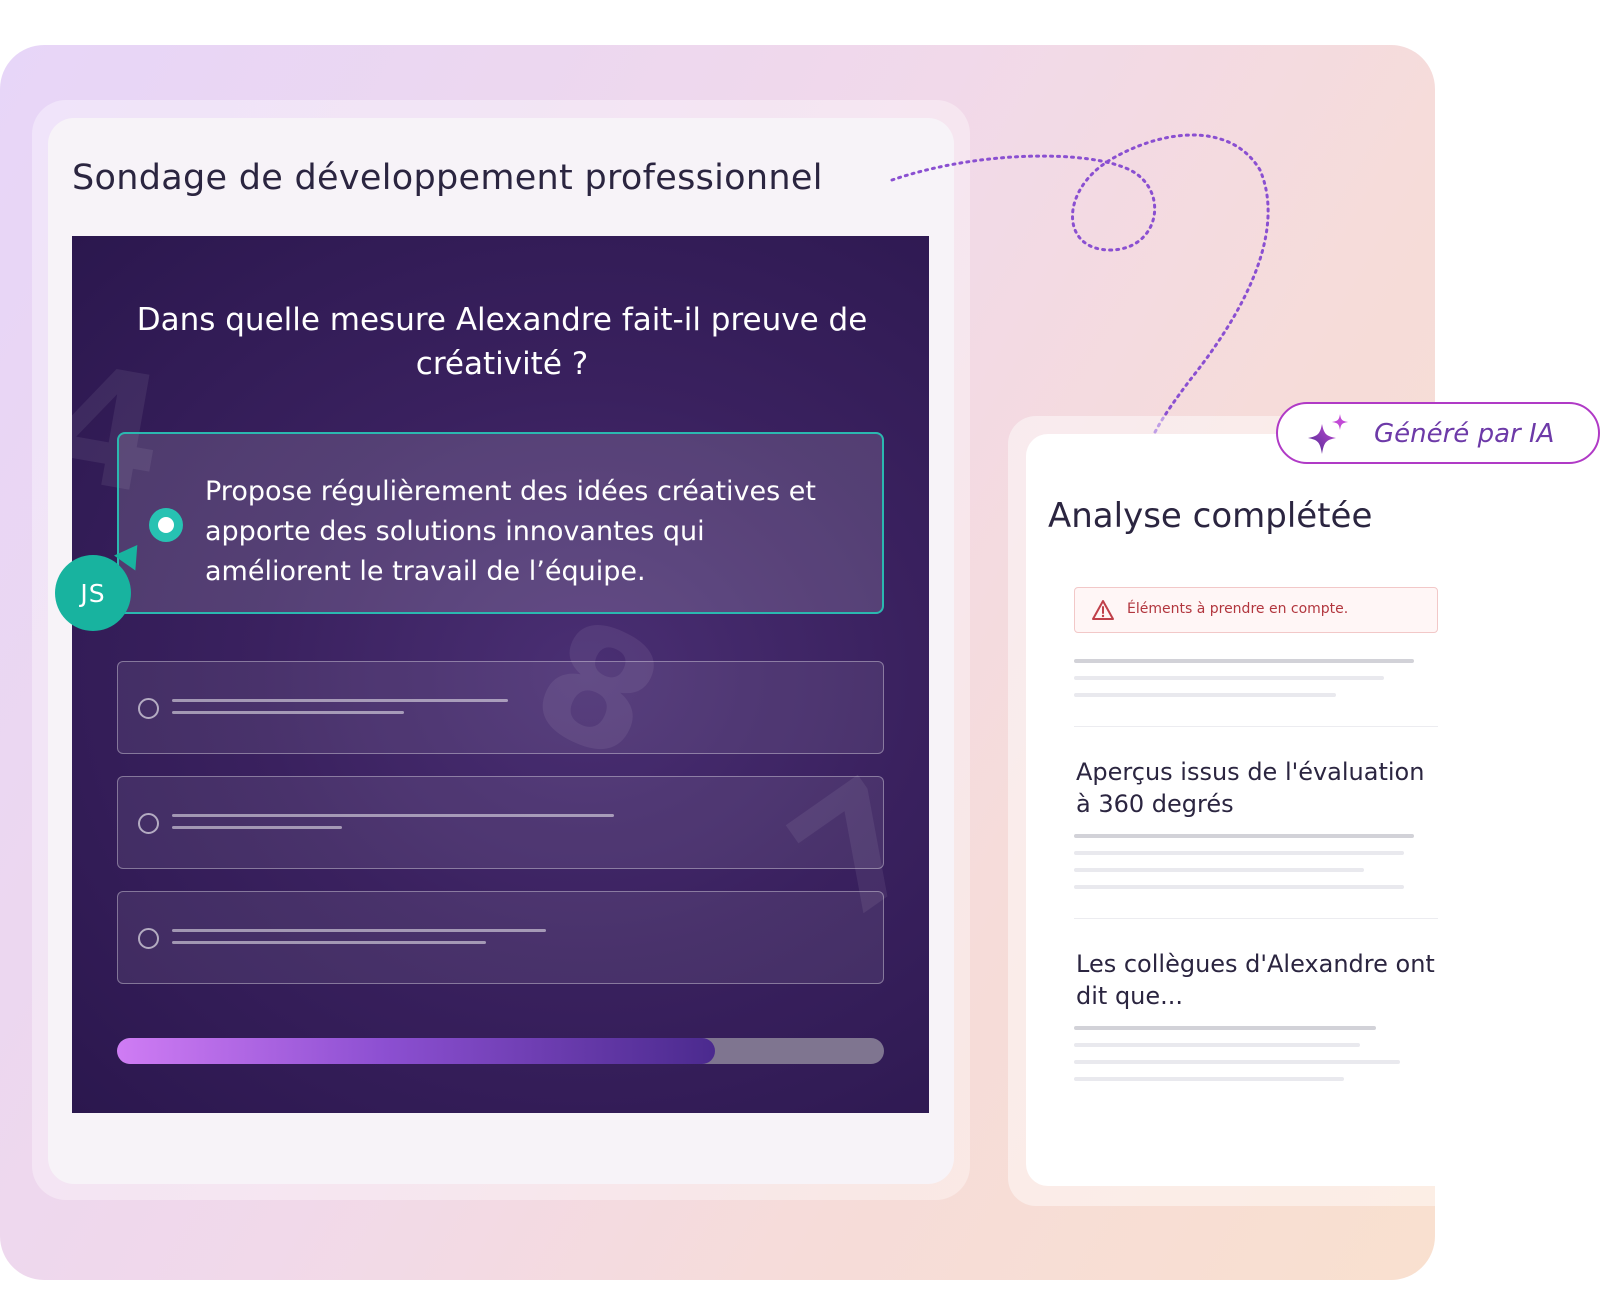 This screenshot has height=1303, width=1600. What do you see at coordinates (1464, 434) in the screenshot?
I see `ai-badge-label: Généré par IA` at bounding box center [1464, 434].